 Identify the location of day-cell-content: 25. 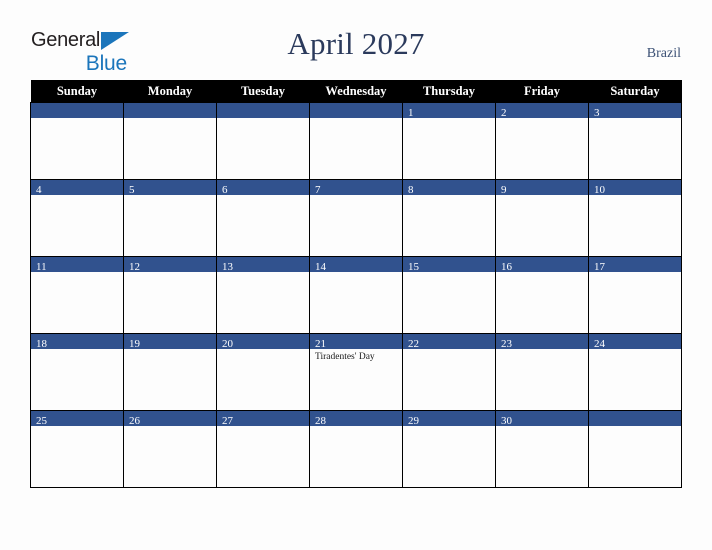
(77, 449).